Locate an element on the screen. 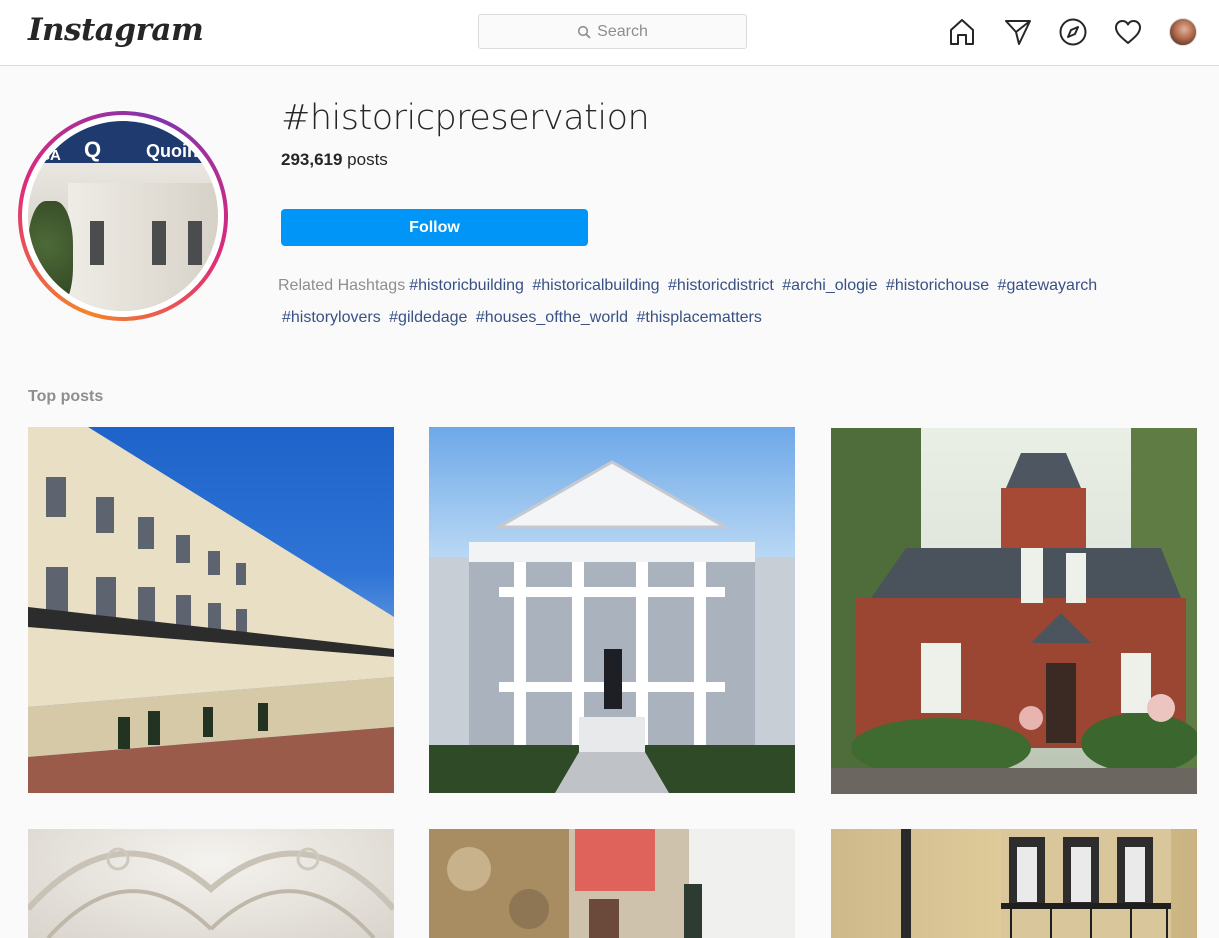  home-icon is located at coordinates (962, 32).